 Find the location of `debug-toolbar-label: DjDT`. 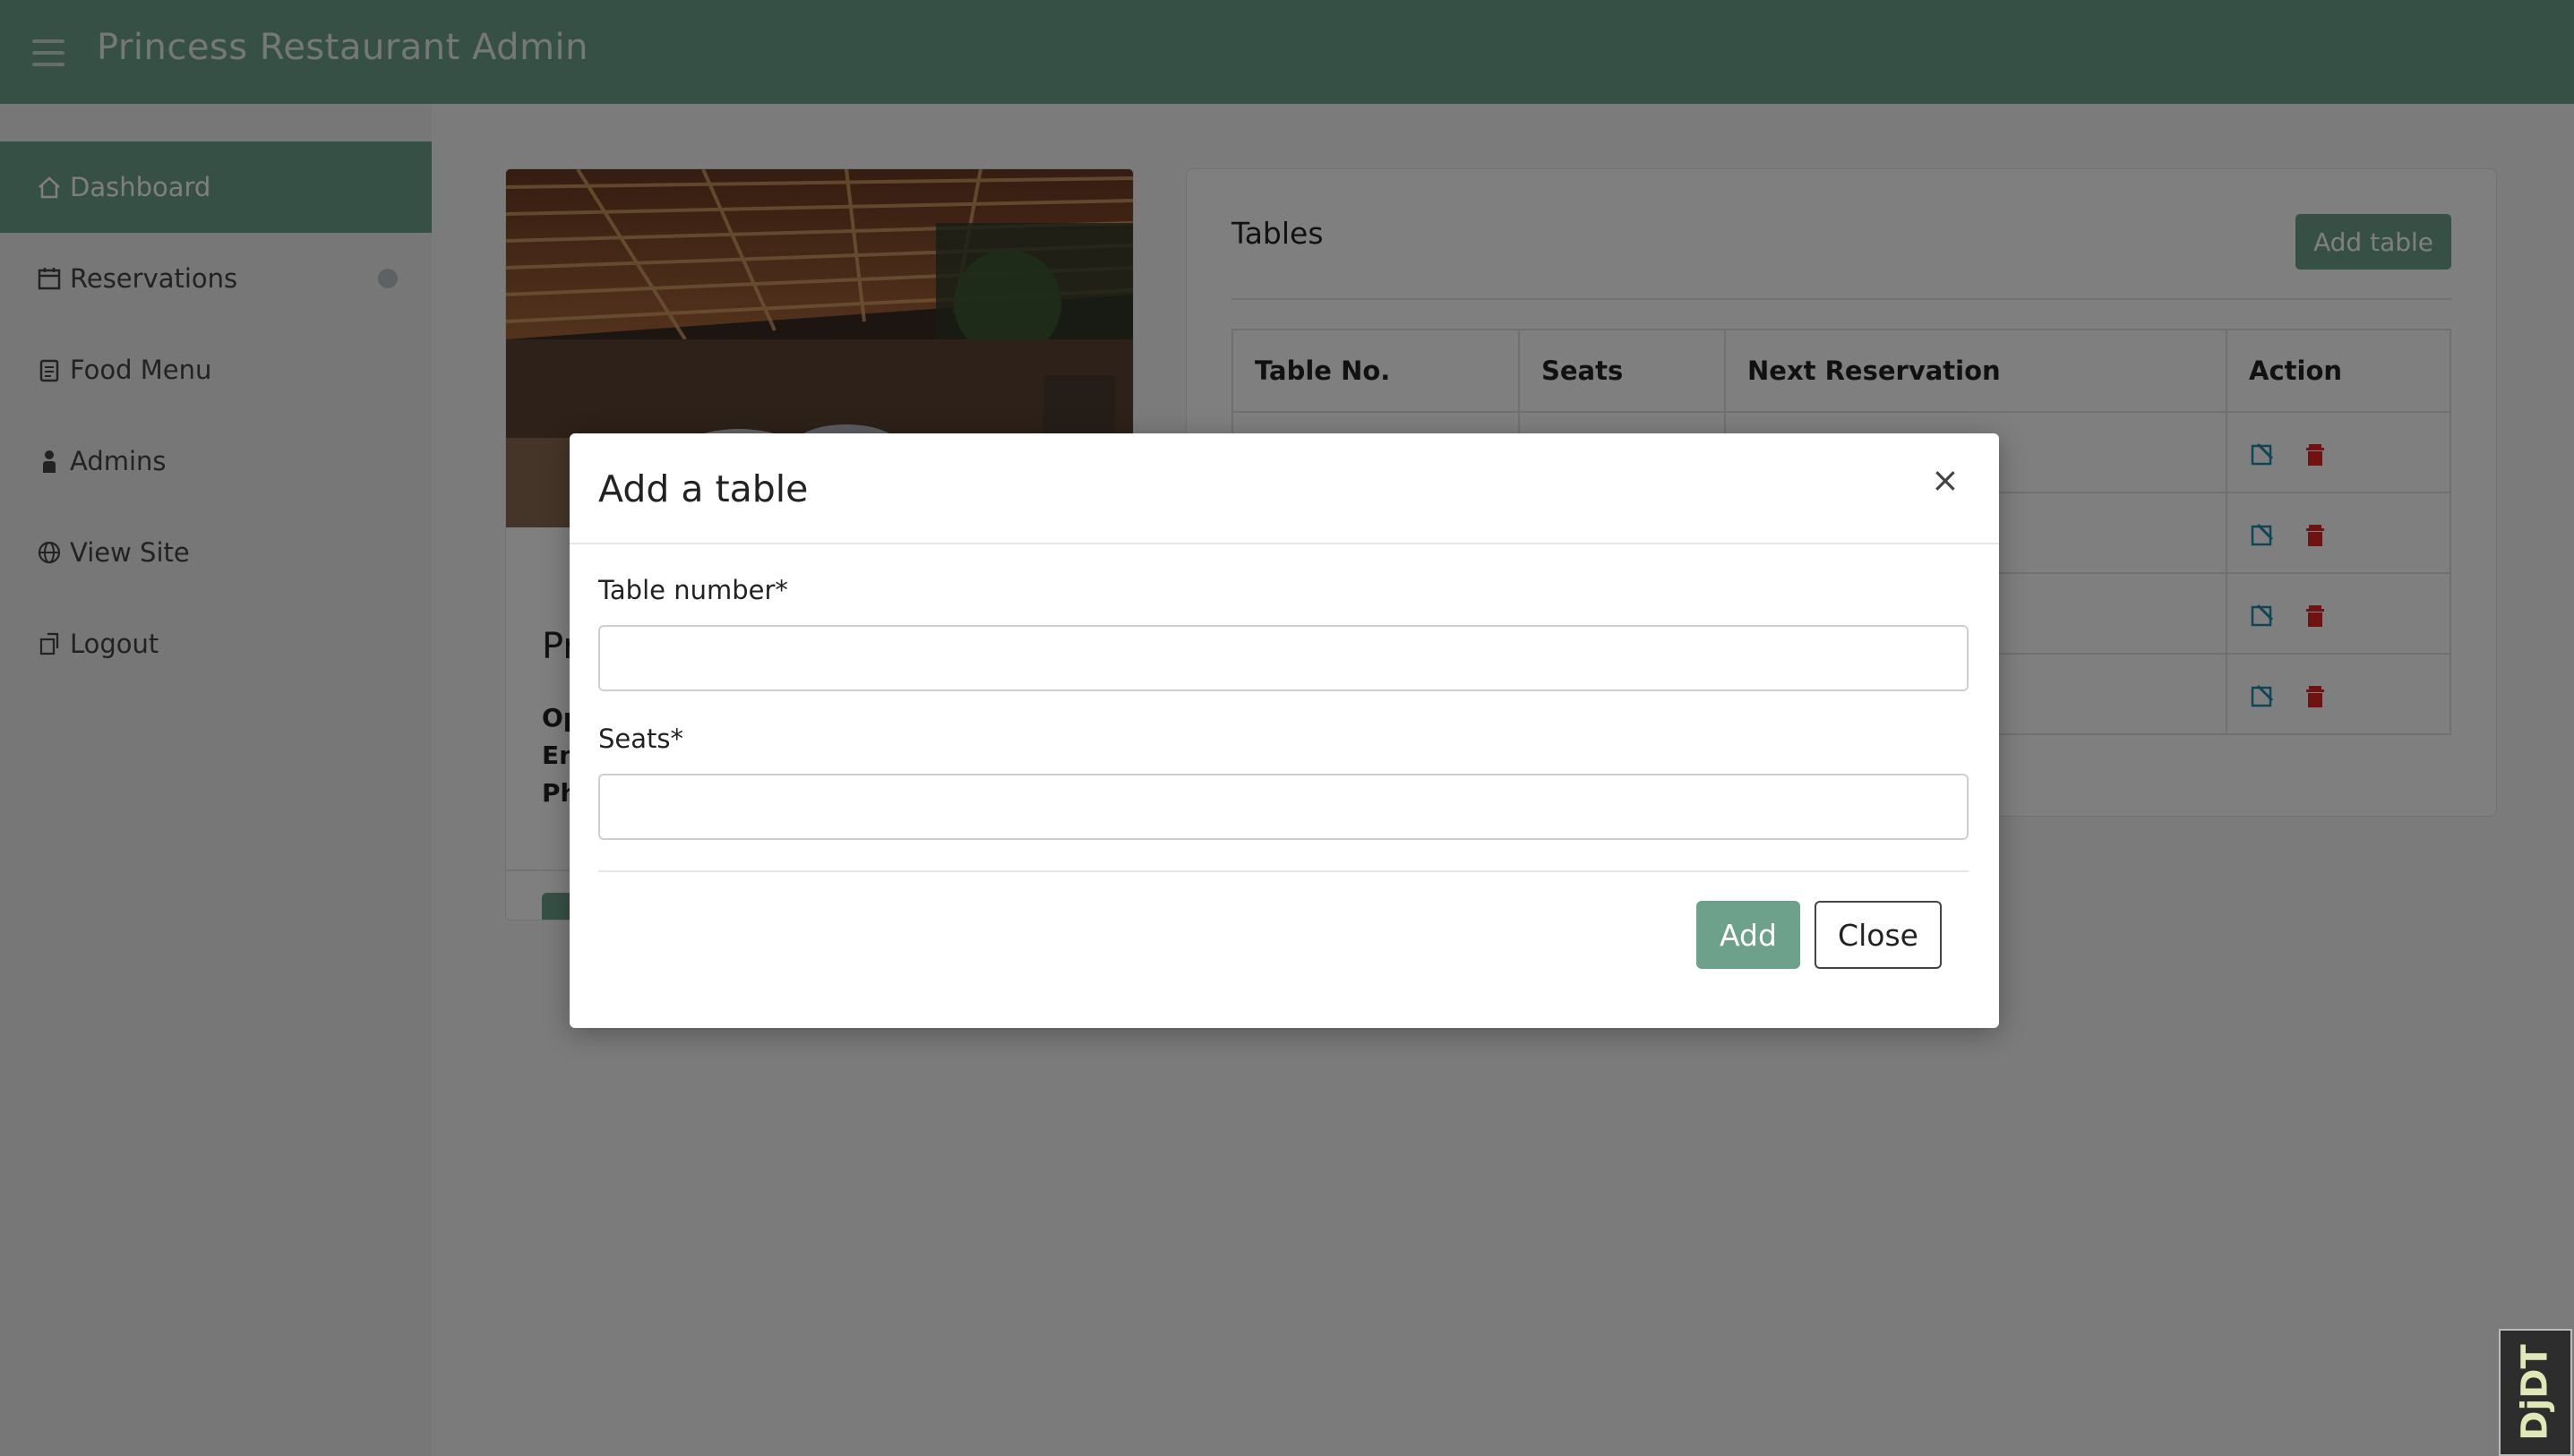

debug-toolbar-label: DjDT is located at coordinates (2535, 1392).